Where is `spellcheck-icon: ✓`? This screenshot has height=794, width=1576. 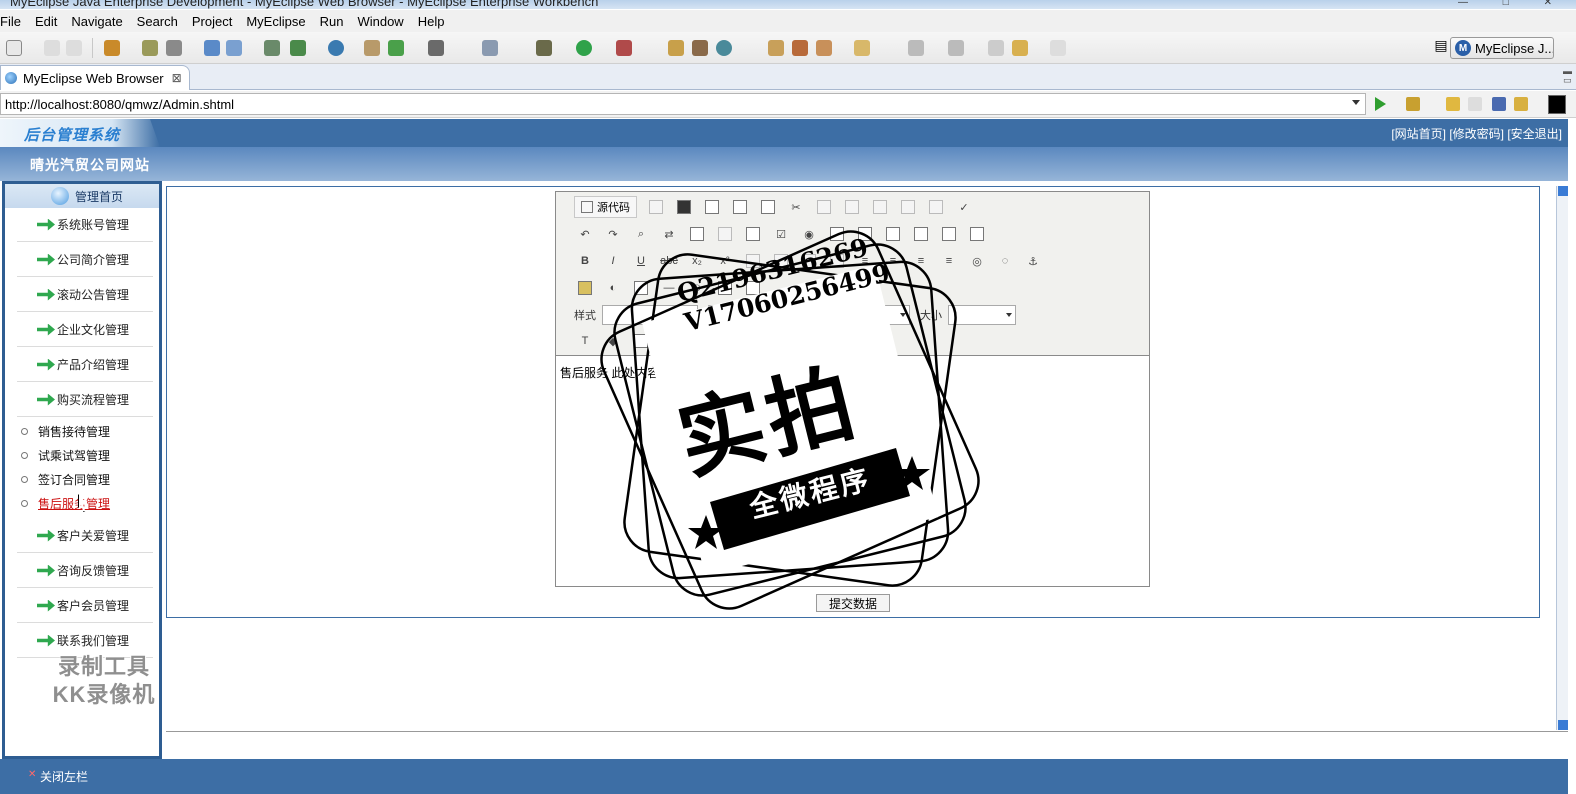
spellcheck-icon: ✓ is located at coordinates (964, 207).